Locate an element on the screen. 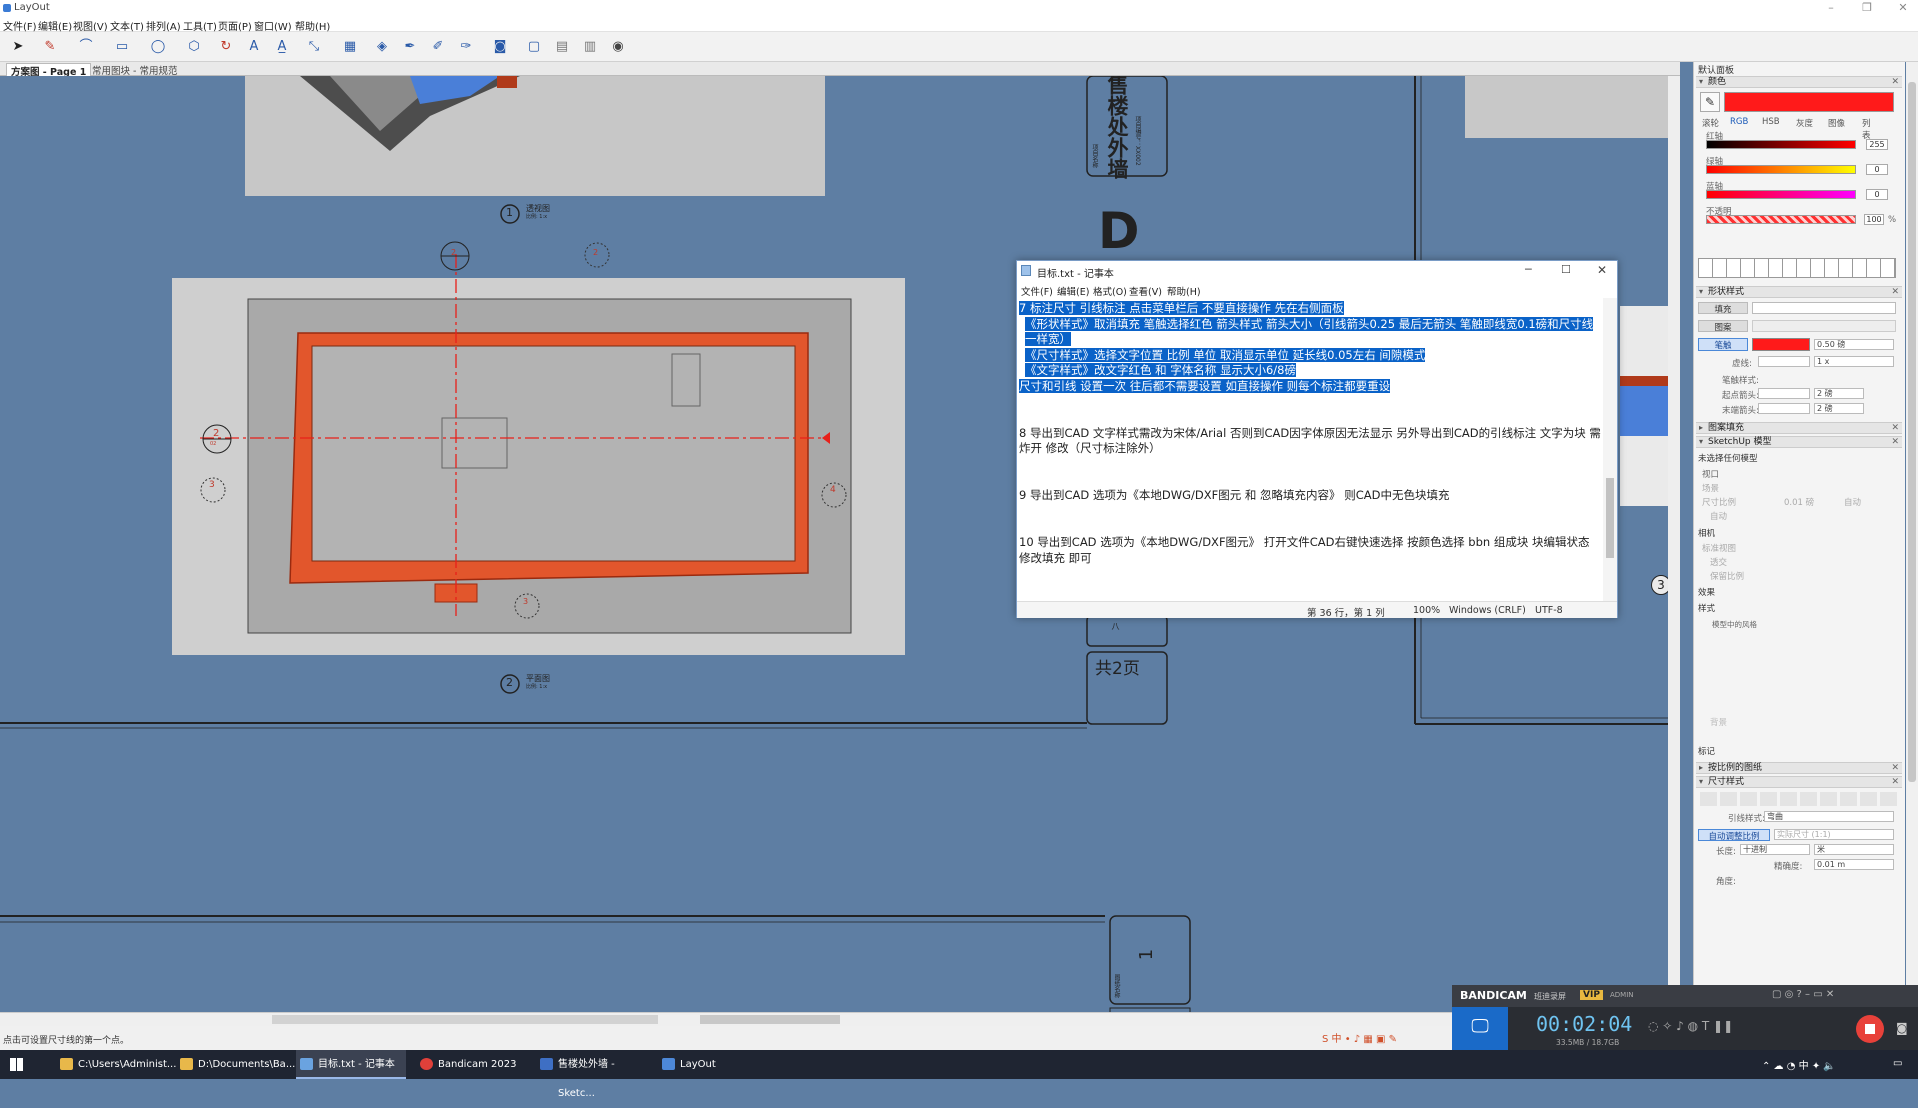 Image resolution: width=1918 pixels, height=1108 pixels. system-tray-icons: ⌃ ☁ ◔ 中 ✦ 🔈 is located at coordinates (1799, 1064).